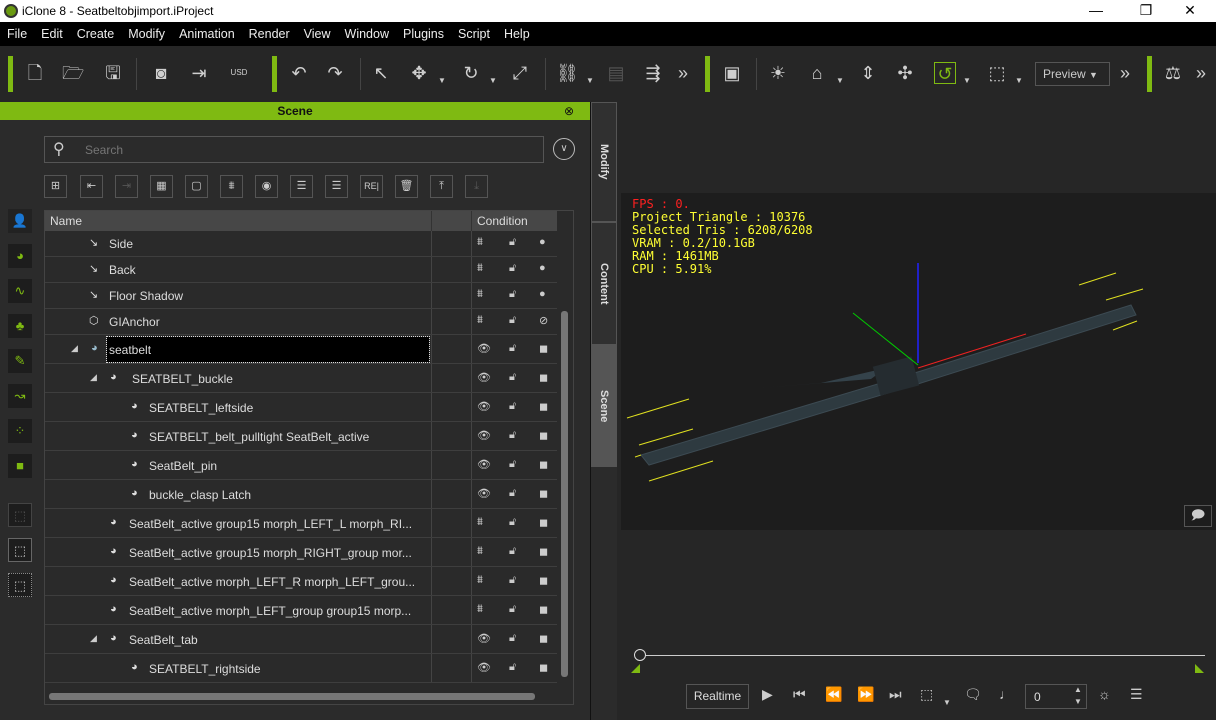  I want to click on light-icon: ☀, so click(778, 73).